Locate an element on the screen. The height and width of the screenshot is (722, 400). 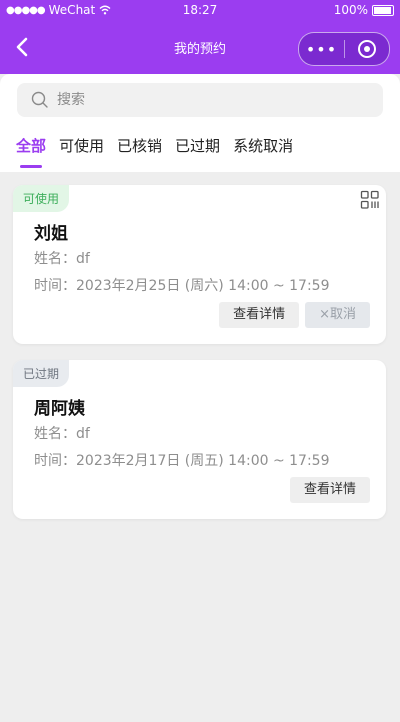
status-bar: ●●●●● WeChat 18:27 100% is located at coordinates (200, 10).